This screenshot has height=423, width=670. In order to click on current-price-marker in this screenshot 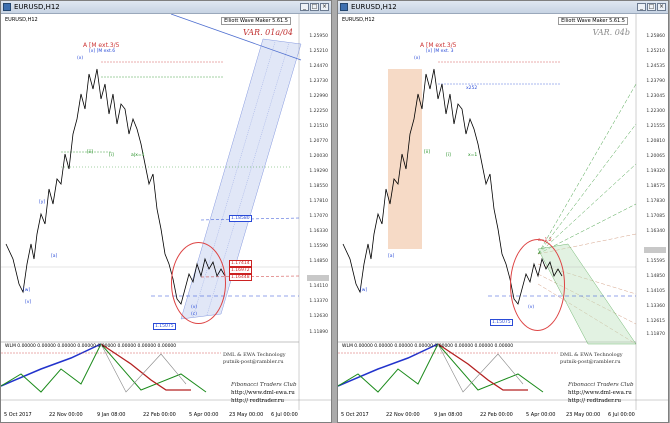, I will do `click(318, 278)`.